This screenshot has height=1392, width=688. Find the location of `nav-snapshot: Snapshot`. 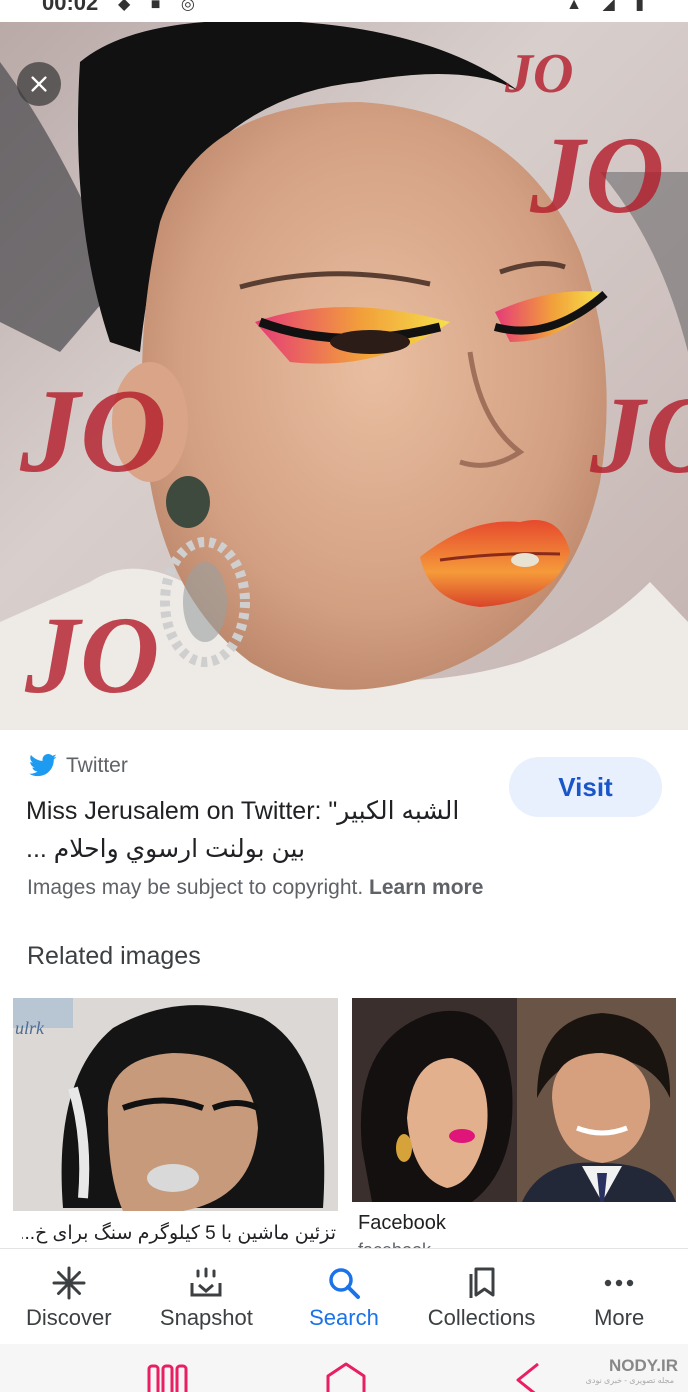

nav-snapshot: Snapshot is located at coordinates (207, 1296).